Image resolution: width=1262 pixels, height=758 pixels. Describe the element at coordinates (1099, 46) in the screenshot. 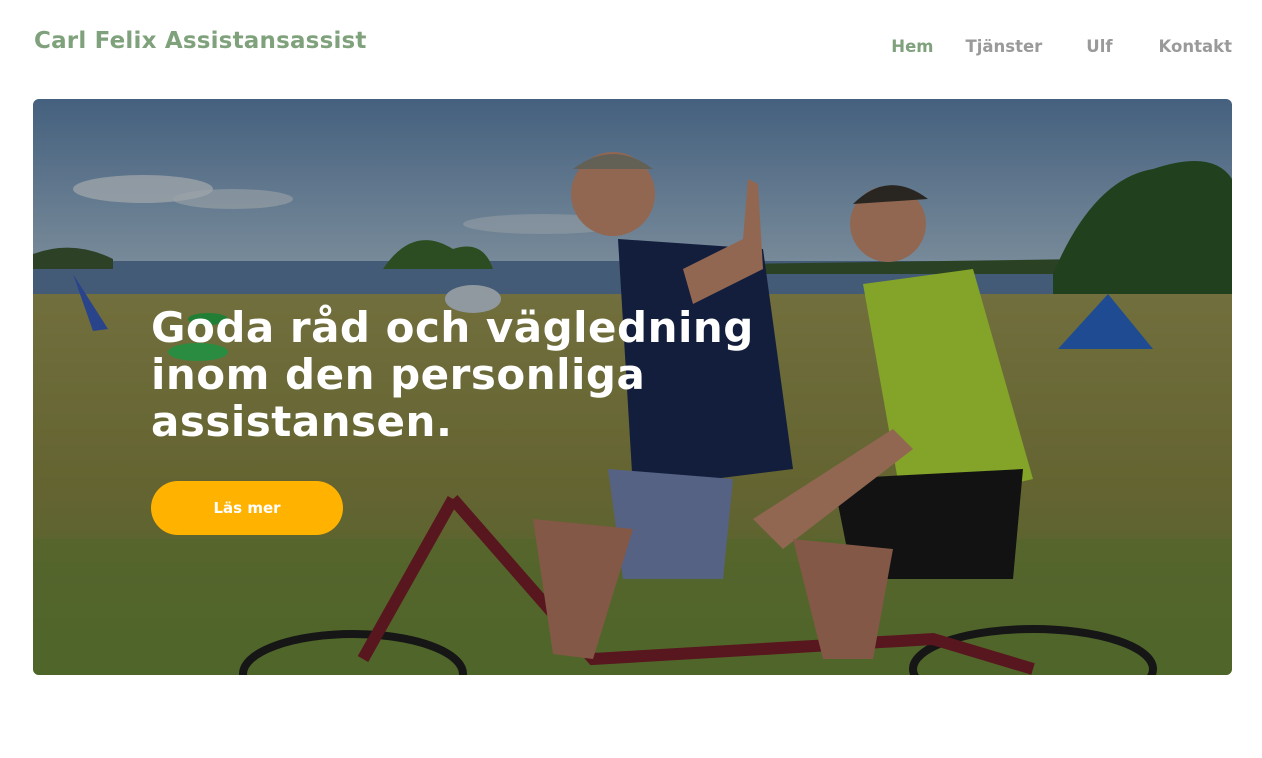

I see `nav-item-ulf: Ulf` at that location.